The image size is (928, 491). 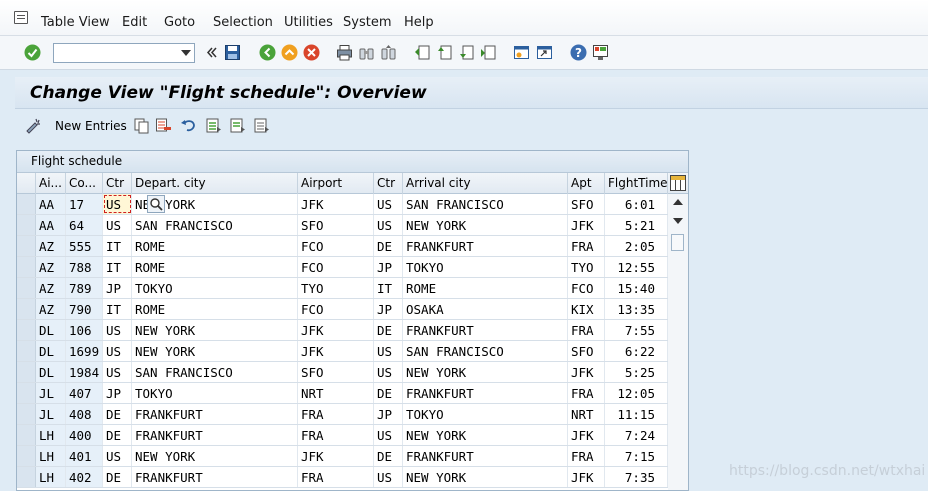 What do you see at coordinates (215, 267) in the screenshot?
I see `cell-depart-city: ROME` at bounding box center [215, 267].